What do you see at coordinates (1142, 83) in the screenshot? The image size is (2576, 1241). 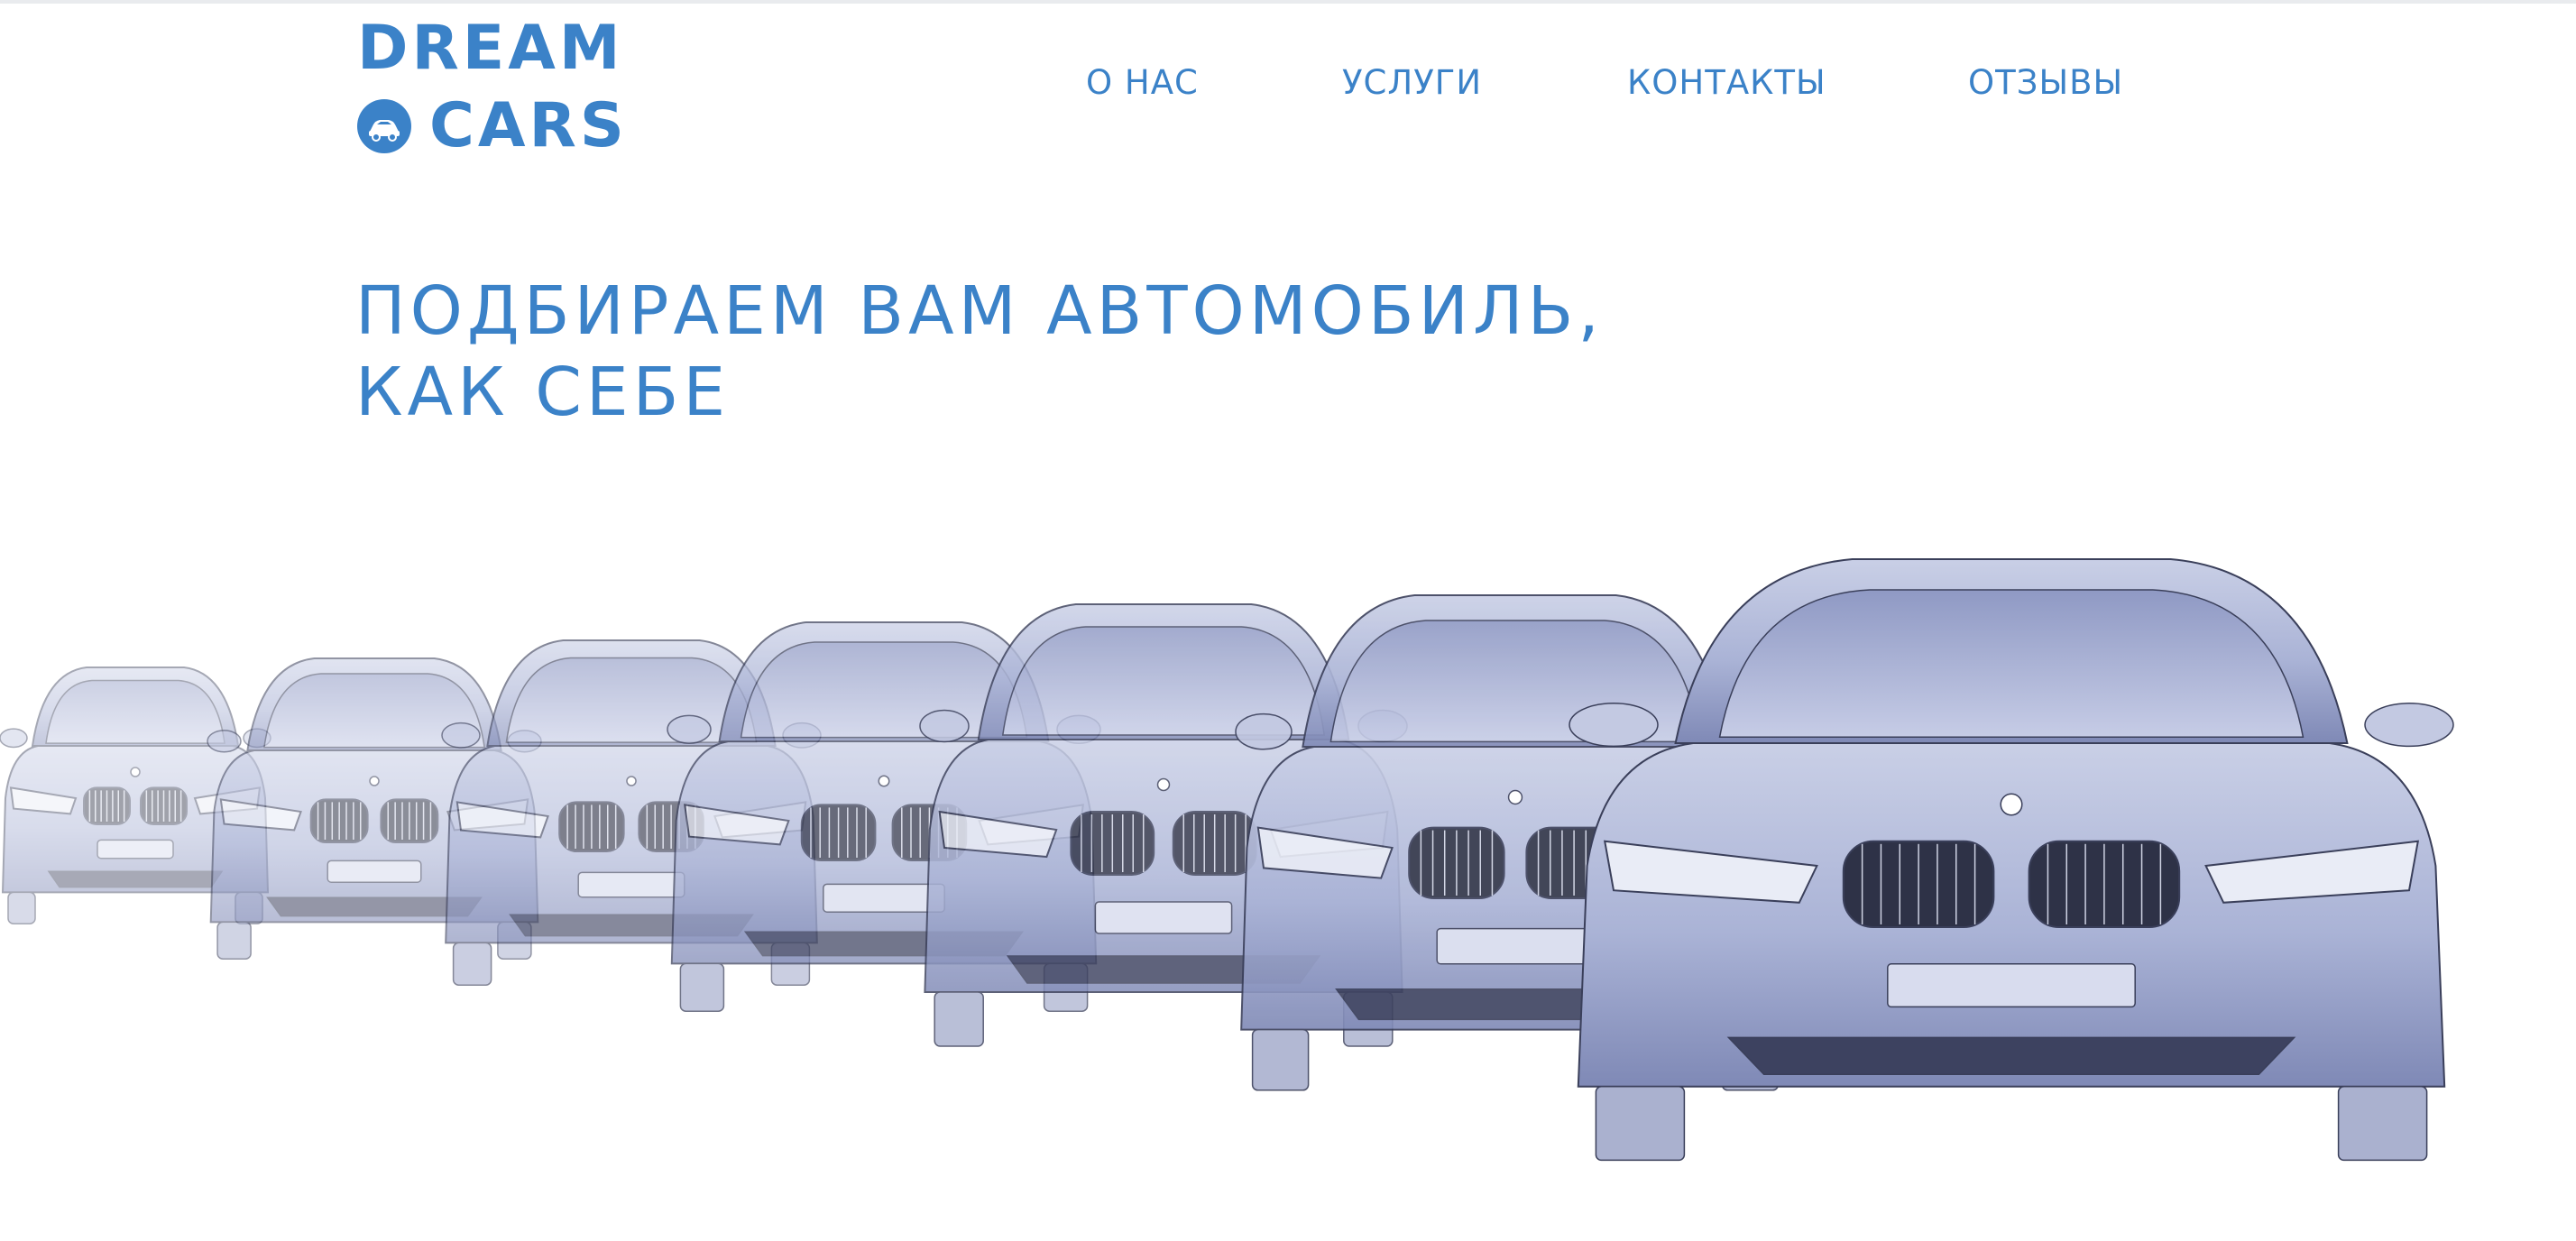 I see `nav-link-about: О НАС` at bounding box center [1142, 83].